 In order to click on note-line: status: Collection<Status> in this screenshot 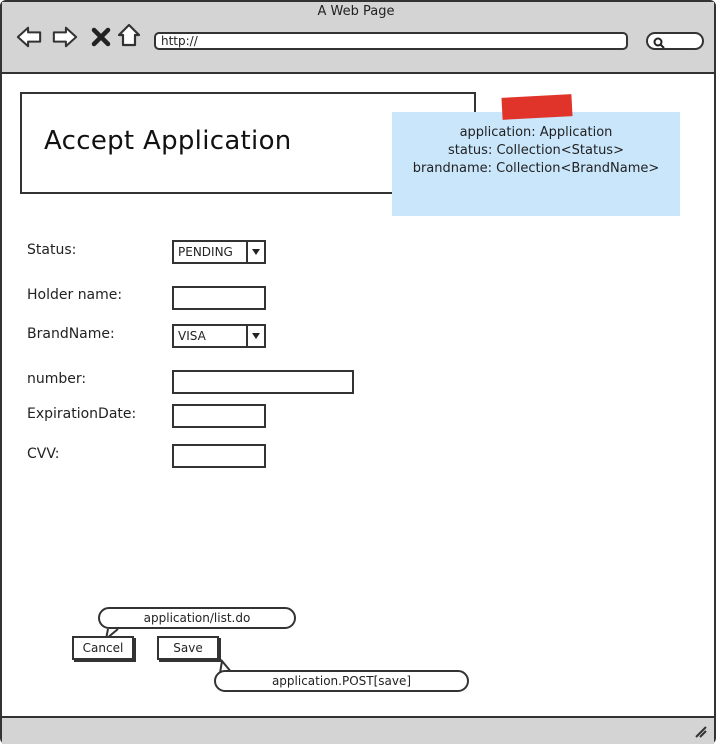, I will do `click(536, 150)`.